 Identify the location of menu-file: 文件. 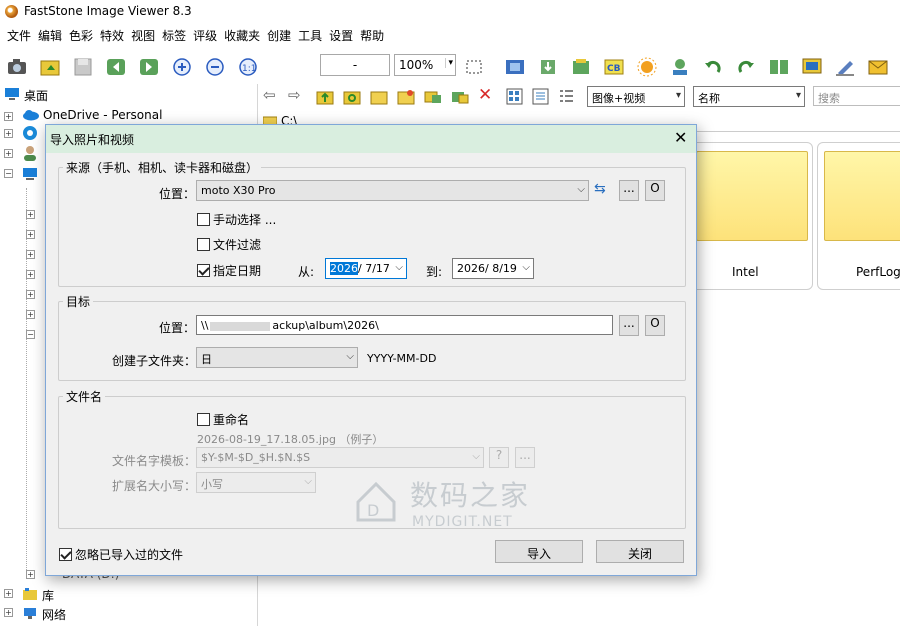
(19, 35).